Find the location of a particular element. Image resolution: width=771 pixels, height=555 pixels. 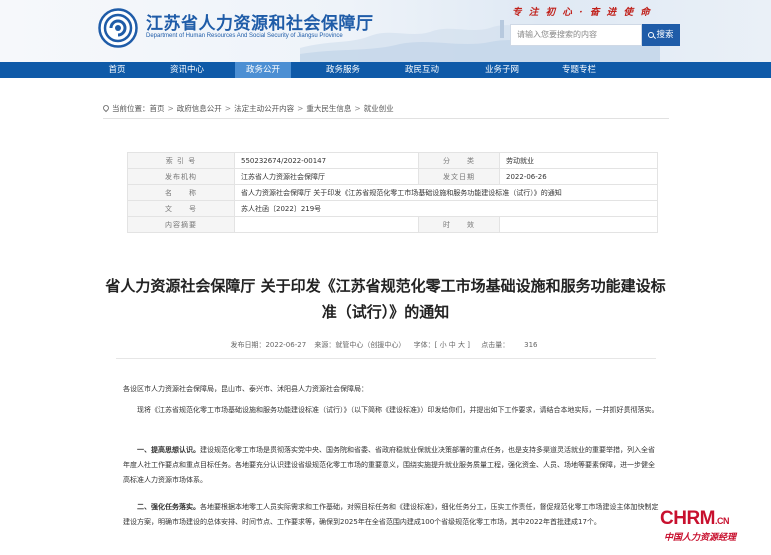

table-row: 索 引 号 550232674/2022-00147 分 类 劳动就业 is located at coordinates (392, 160).